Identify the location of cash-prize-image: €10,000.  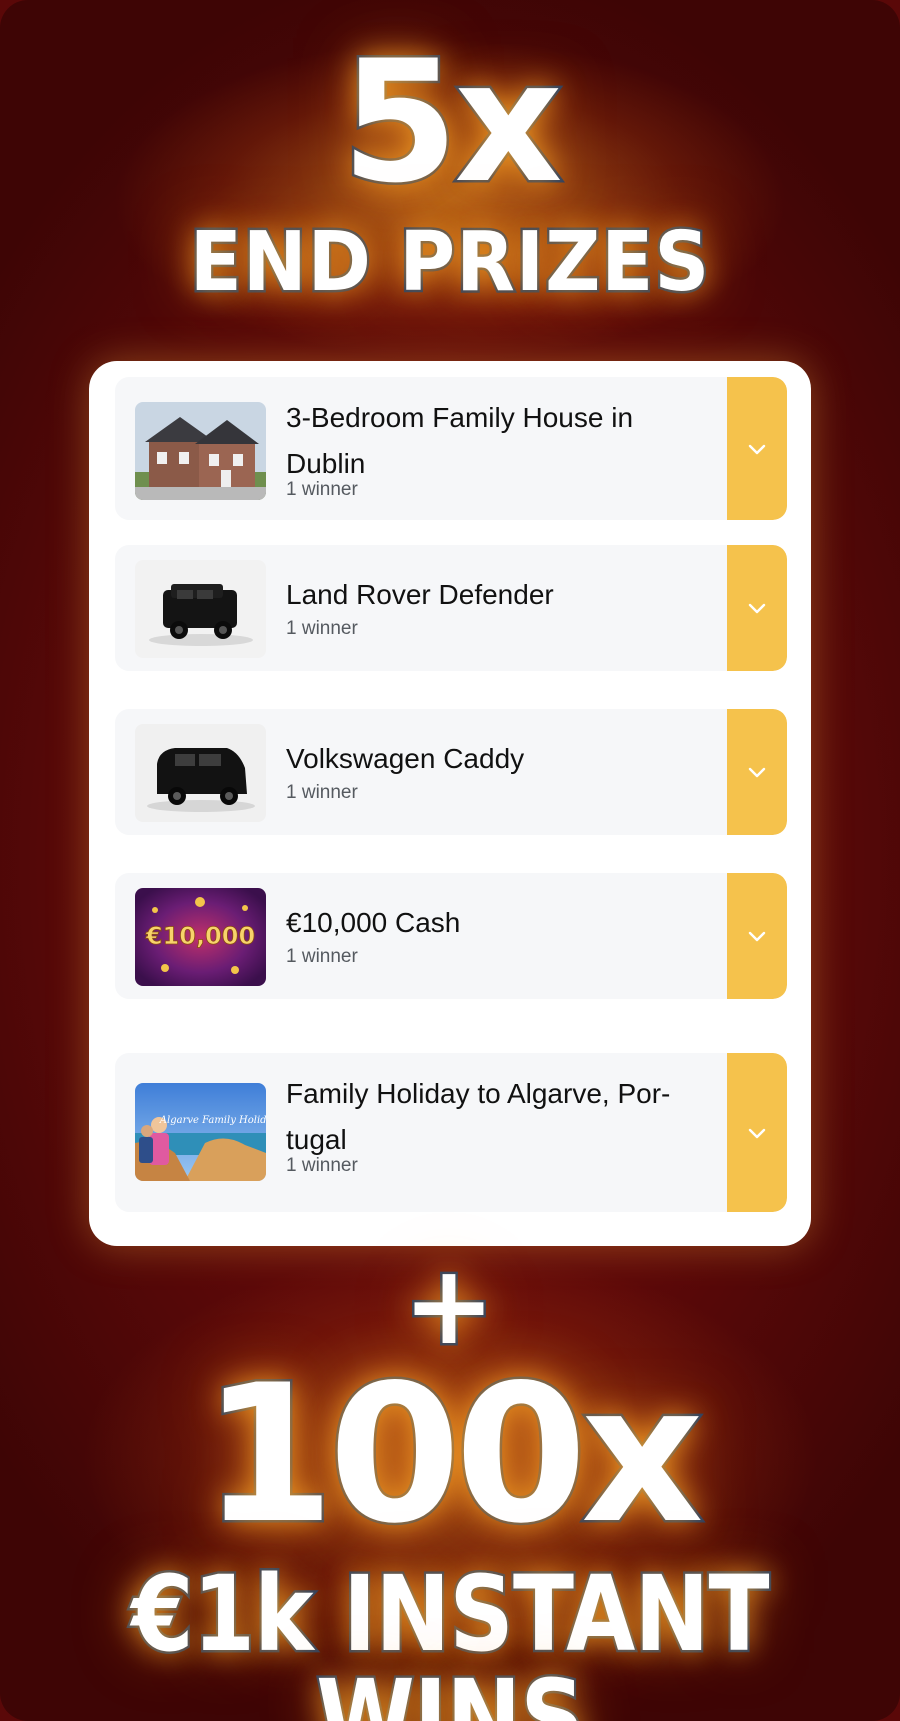
(200, 937).